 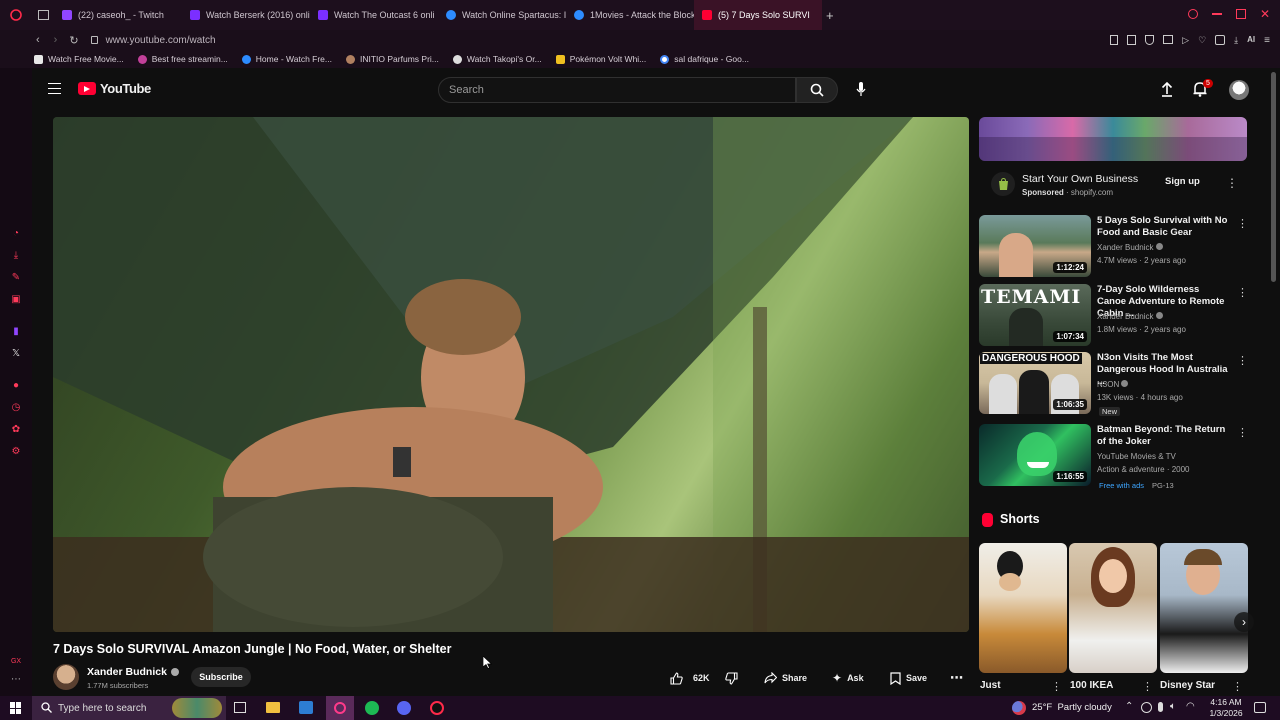 I want to click on maximize-icon, so click(x=1240, y=14).